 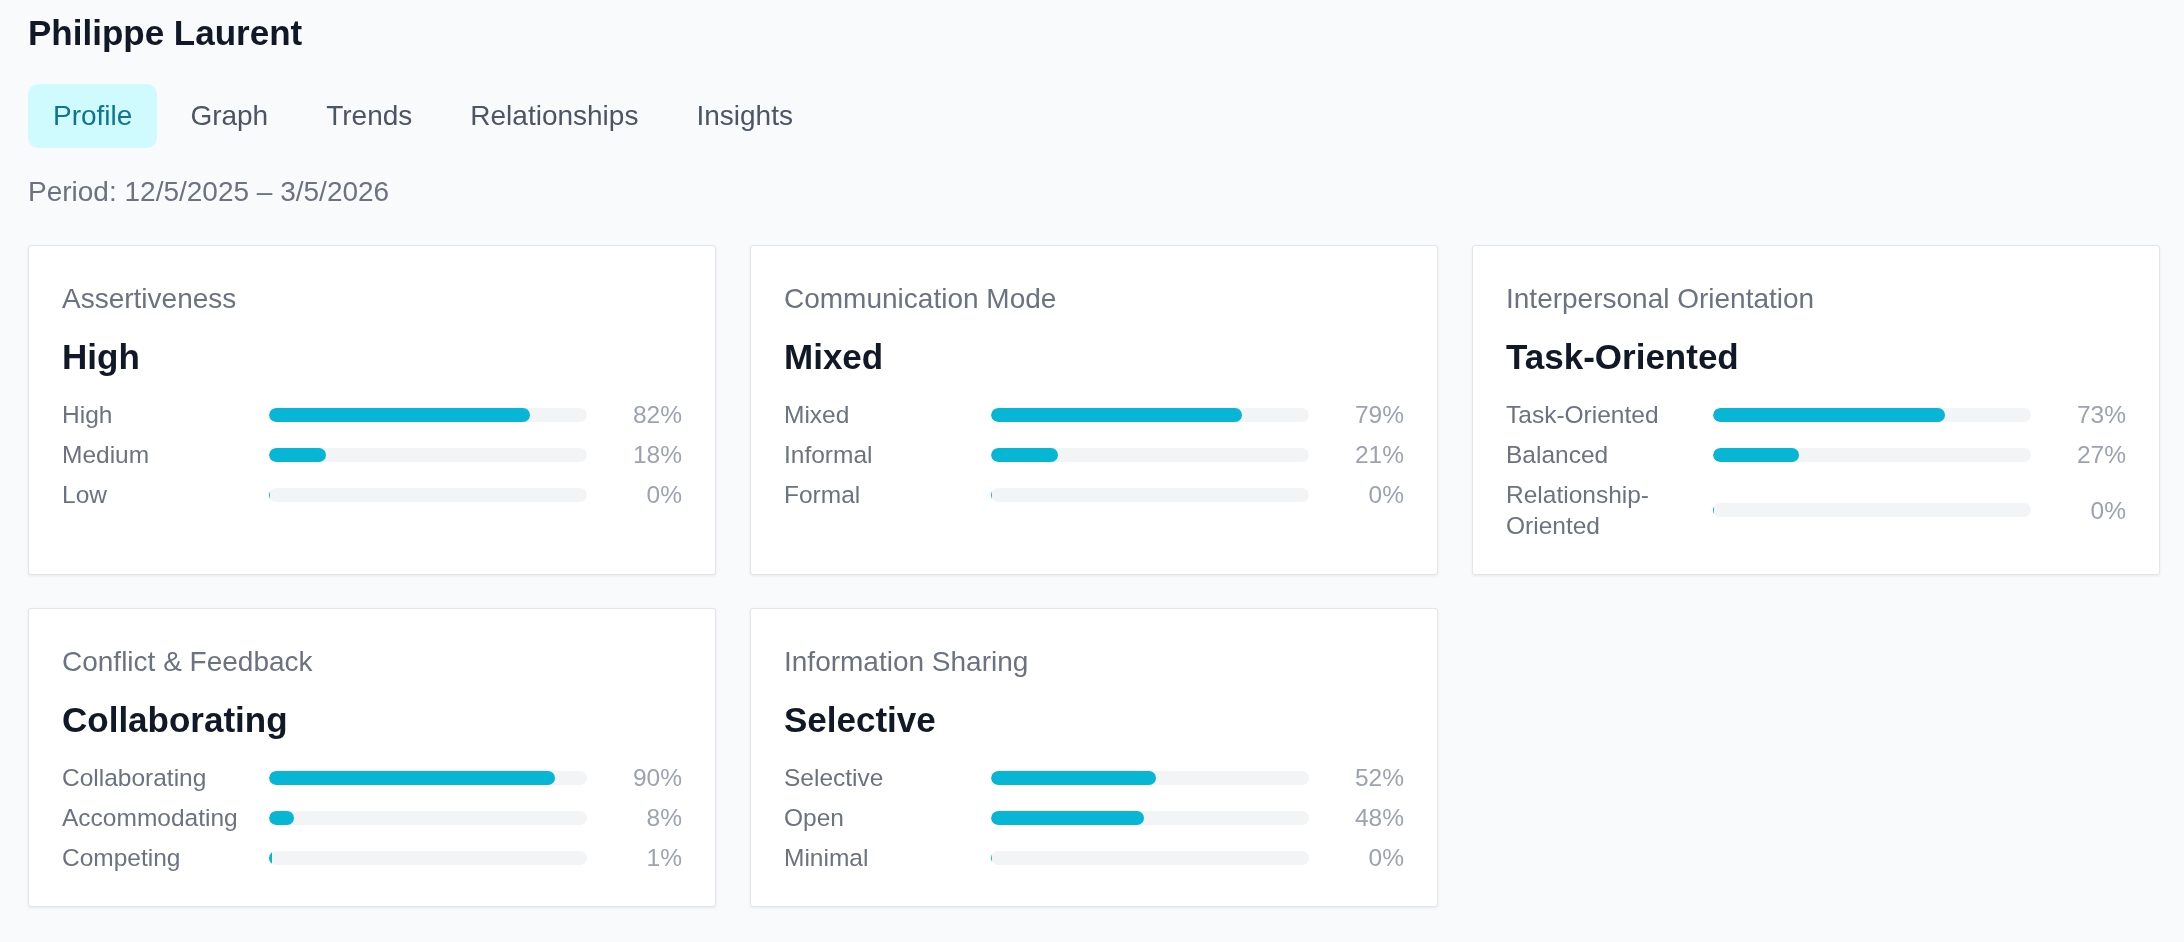 What do you see at coordinates (657, 415) in the screenshot?
I see `percent-text: 82%` at bounding box center [657, 415].